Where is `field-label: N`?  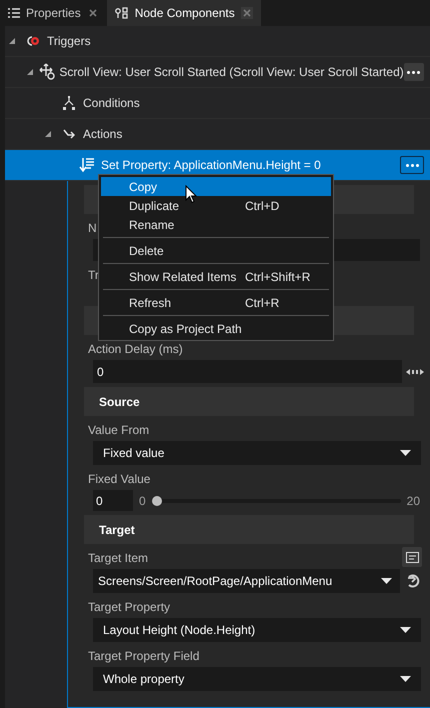 field-label: N is located at coordinates (92, 228).